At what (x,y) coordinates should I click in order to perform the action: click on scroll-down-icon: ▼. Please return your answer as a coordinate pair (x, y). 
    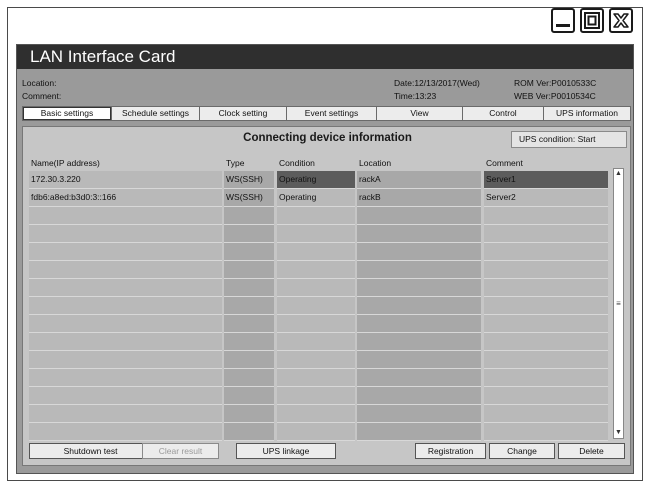
    Looking at the image, I should click on (618, 433).